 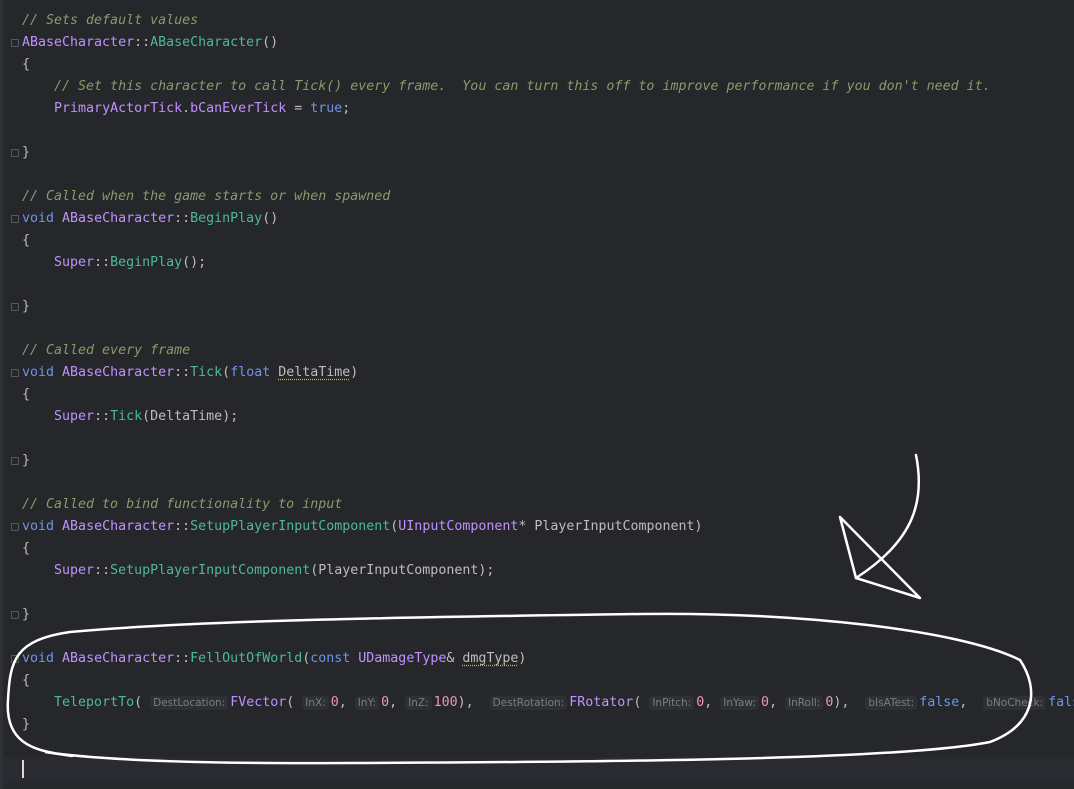 I want to click on annotation-arrow-shaft, so click(x=887, y=516).